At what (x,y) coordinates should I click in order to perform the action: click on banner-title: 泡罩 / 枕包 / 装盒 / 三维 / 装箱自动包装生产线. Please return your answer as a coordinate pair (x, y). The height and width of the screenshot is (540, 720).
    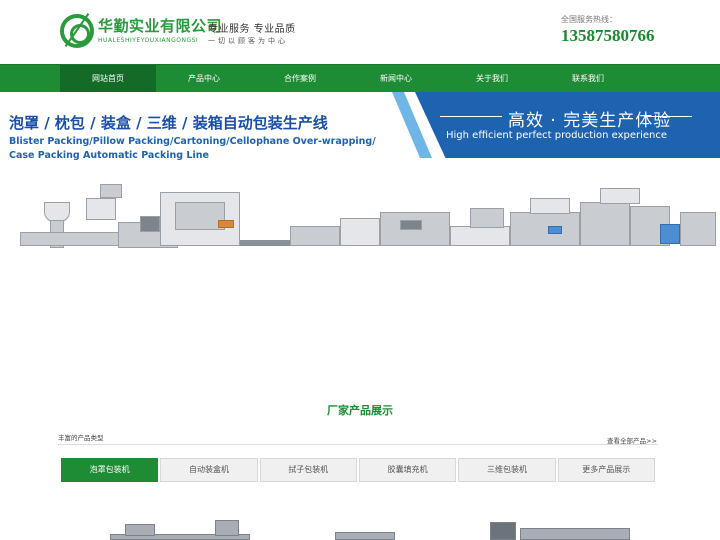
    Looking at the image, I should click on (168, 123).